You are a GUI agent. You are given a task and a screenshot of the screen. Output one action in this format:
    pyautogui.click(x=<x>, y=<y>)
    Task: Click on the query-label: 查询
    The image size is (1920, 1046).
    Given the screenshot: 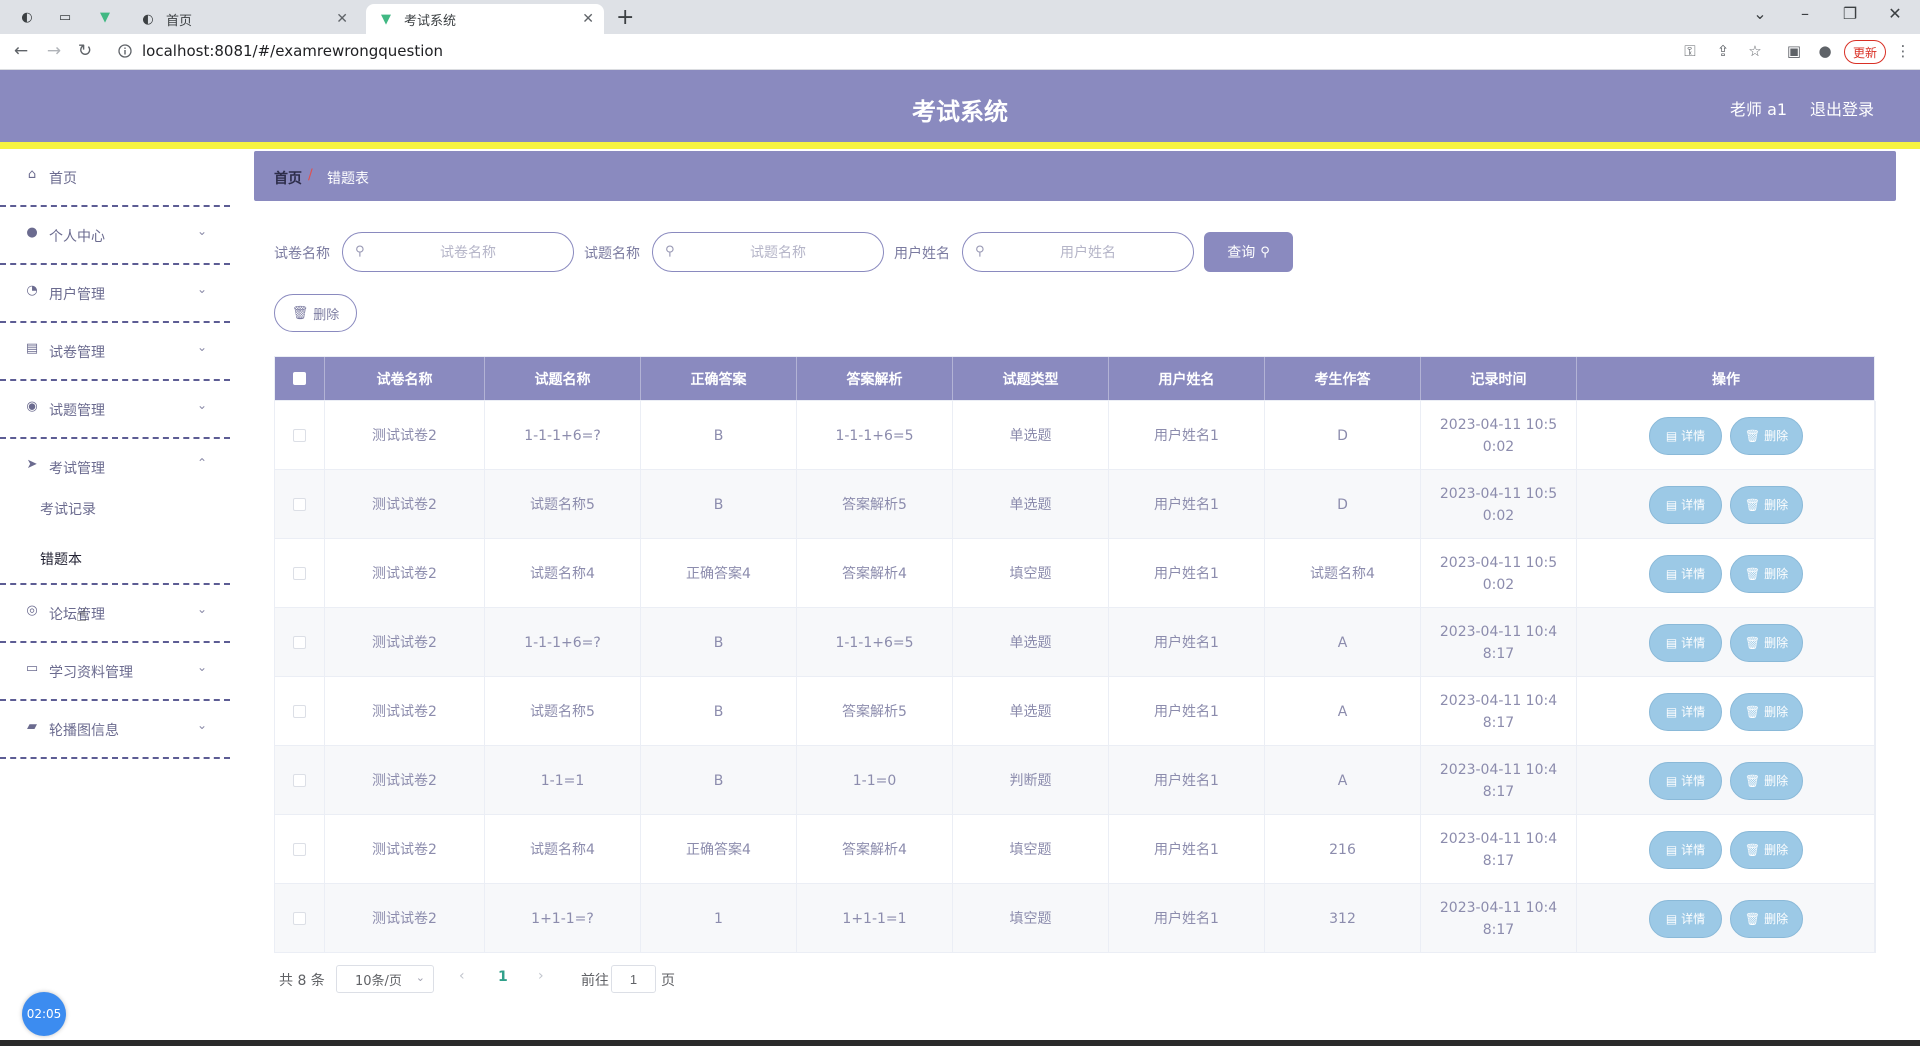 What is the action you would take?
    pyautogui.click(x=1241, y=253)
    